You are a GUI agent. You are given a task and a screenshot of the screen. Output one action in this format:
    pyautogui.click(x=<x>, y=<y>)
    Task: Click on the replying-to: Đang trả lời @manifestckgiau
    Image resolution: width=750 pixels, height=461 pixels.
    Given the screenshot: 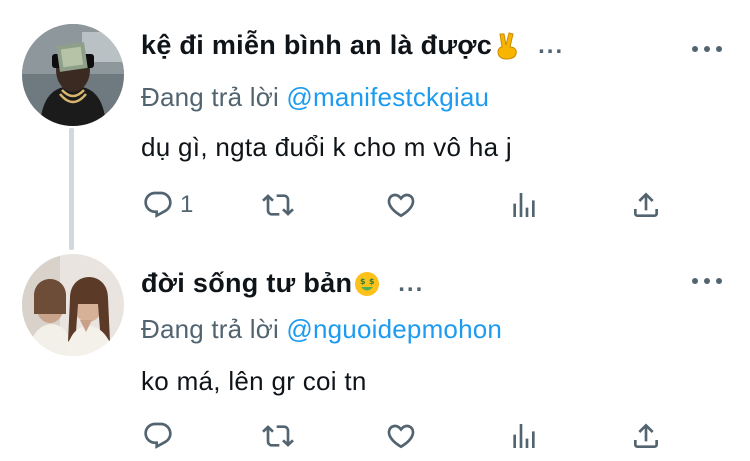 What is the action you would take?
    pyautogui.click(x=315, y=97)
    